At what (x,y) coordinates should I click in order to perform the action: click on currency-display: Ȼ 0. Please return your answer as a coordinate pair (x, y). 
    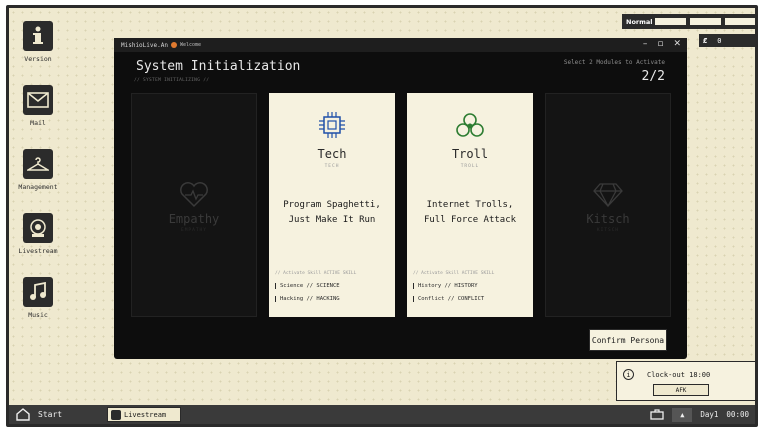
    Looking at the image, I should click on (727, 40).